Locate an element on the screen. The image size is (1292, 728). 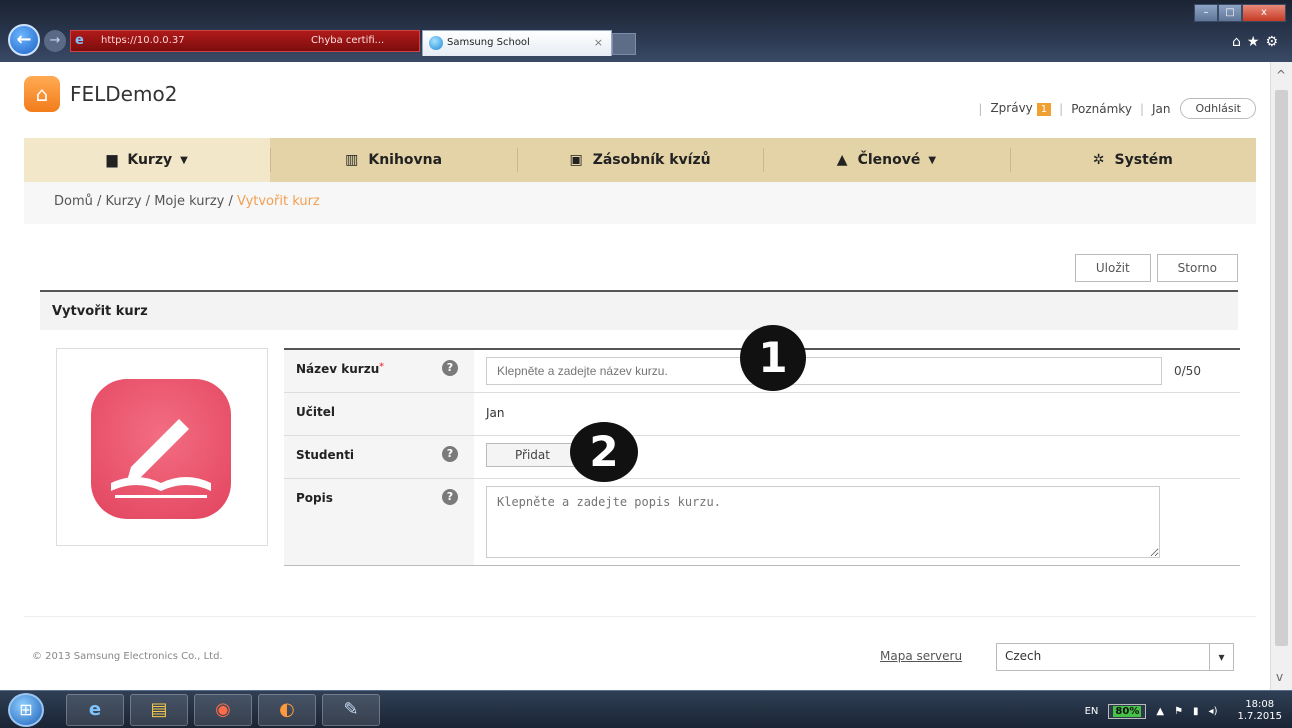
address-text: https://10.0.0.37 is located at coordinates (143, 40).